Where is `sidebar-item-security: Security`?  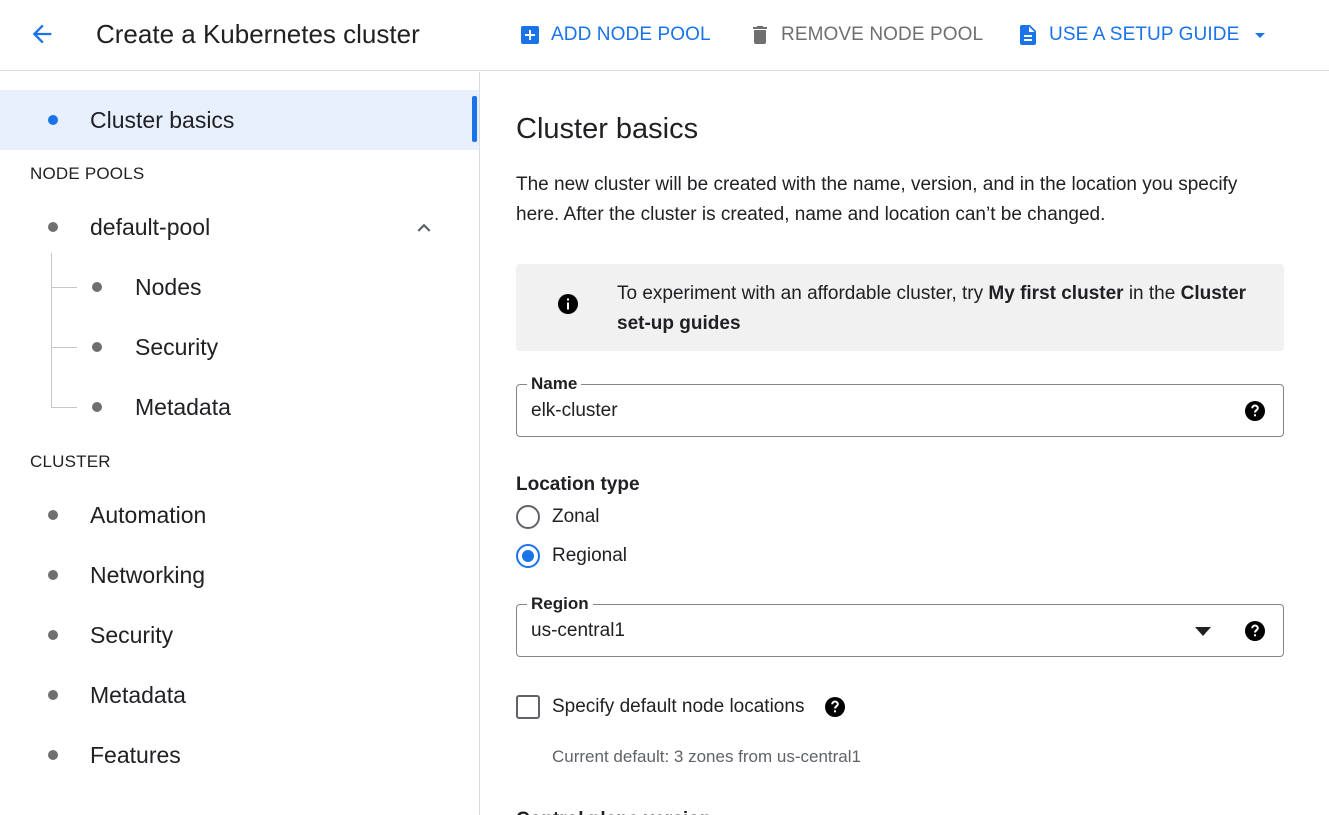 sidebar-item-security: Security is located at coordinates (239, 635).